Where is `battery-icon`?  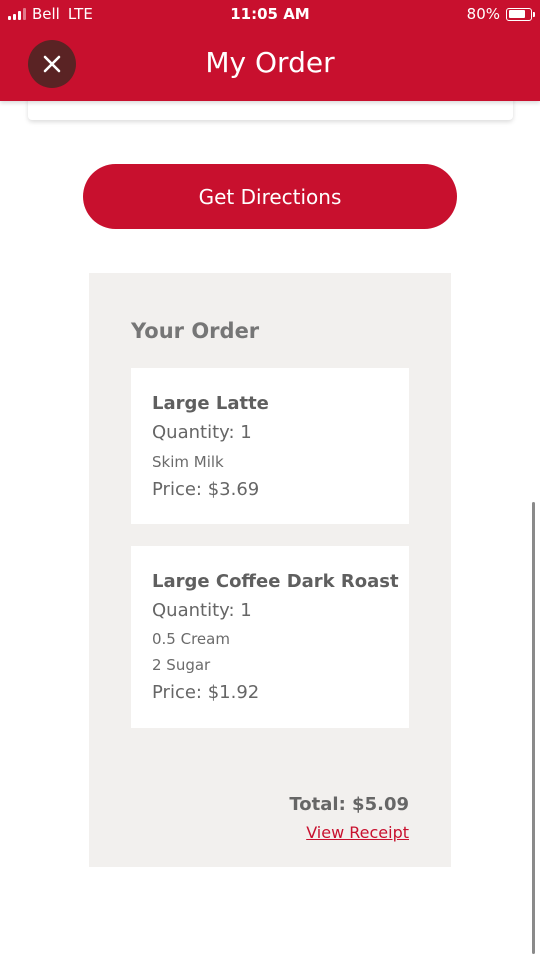
battery-icon is located at coordinates (520, 14).